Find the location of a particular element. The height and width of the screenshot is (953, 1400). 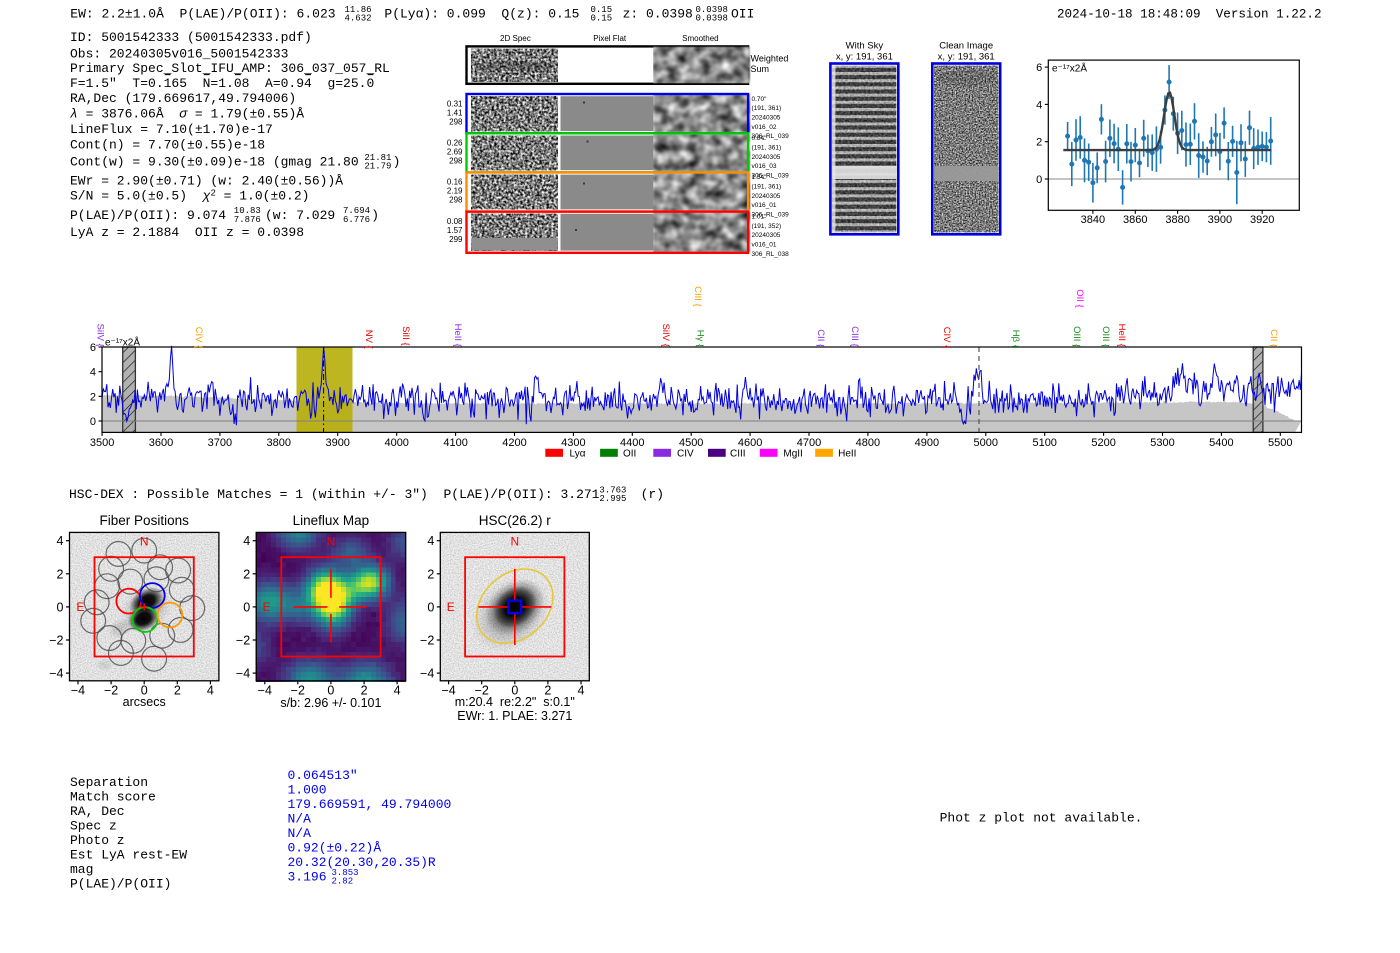

svg-text: 0.15 is located at coordinates (602, 19).